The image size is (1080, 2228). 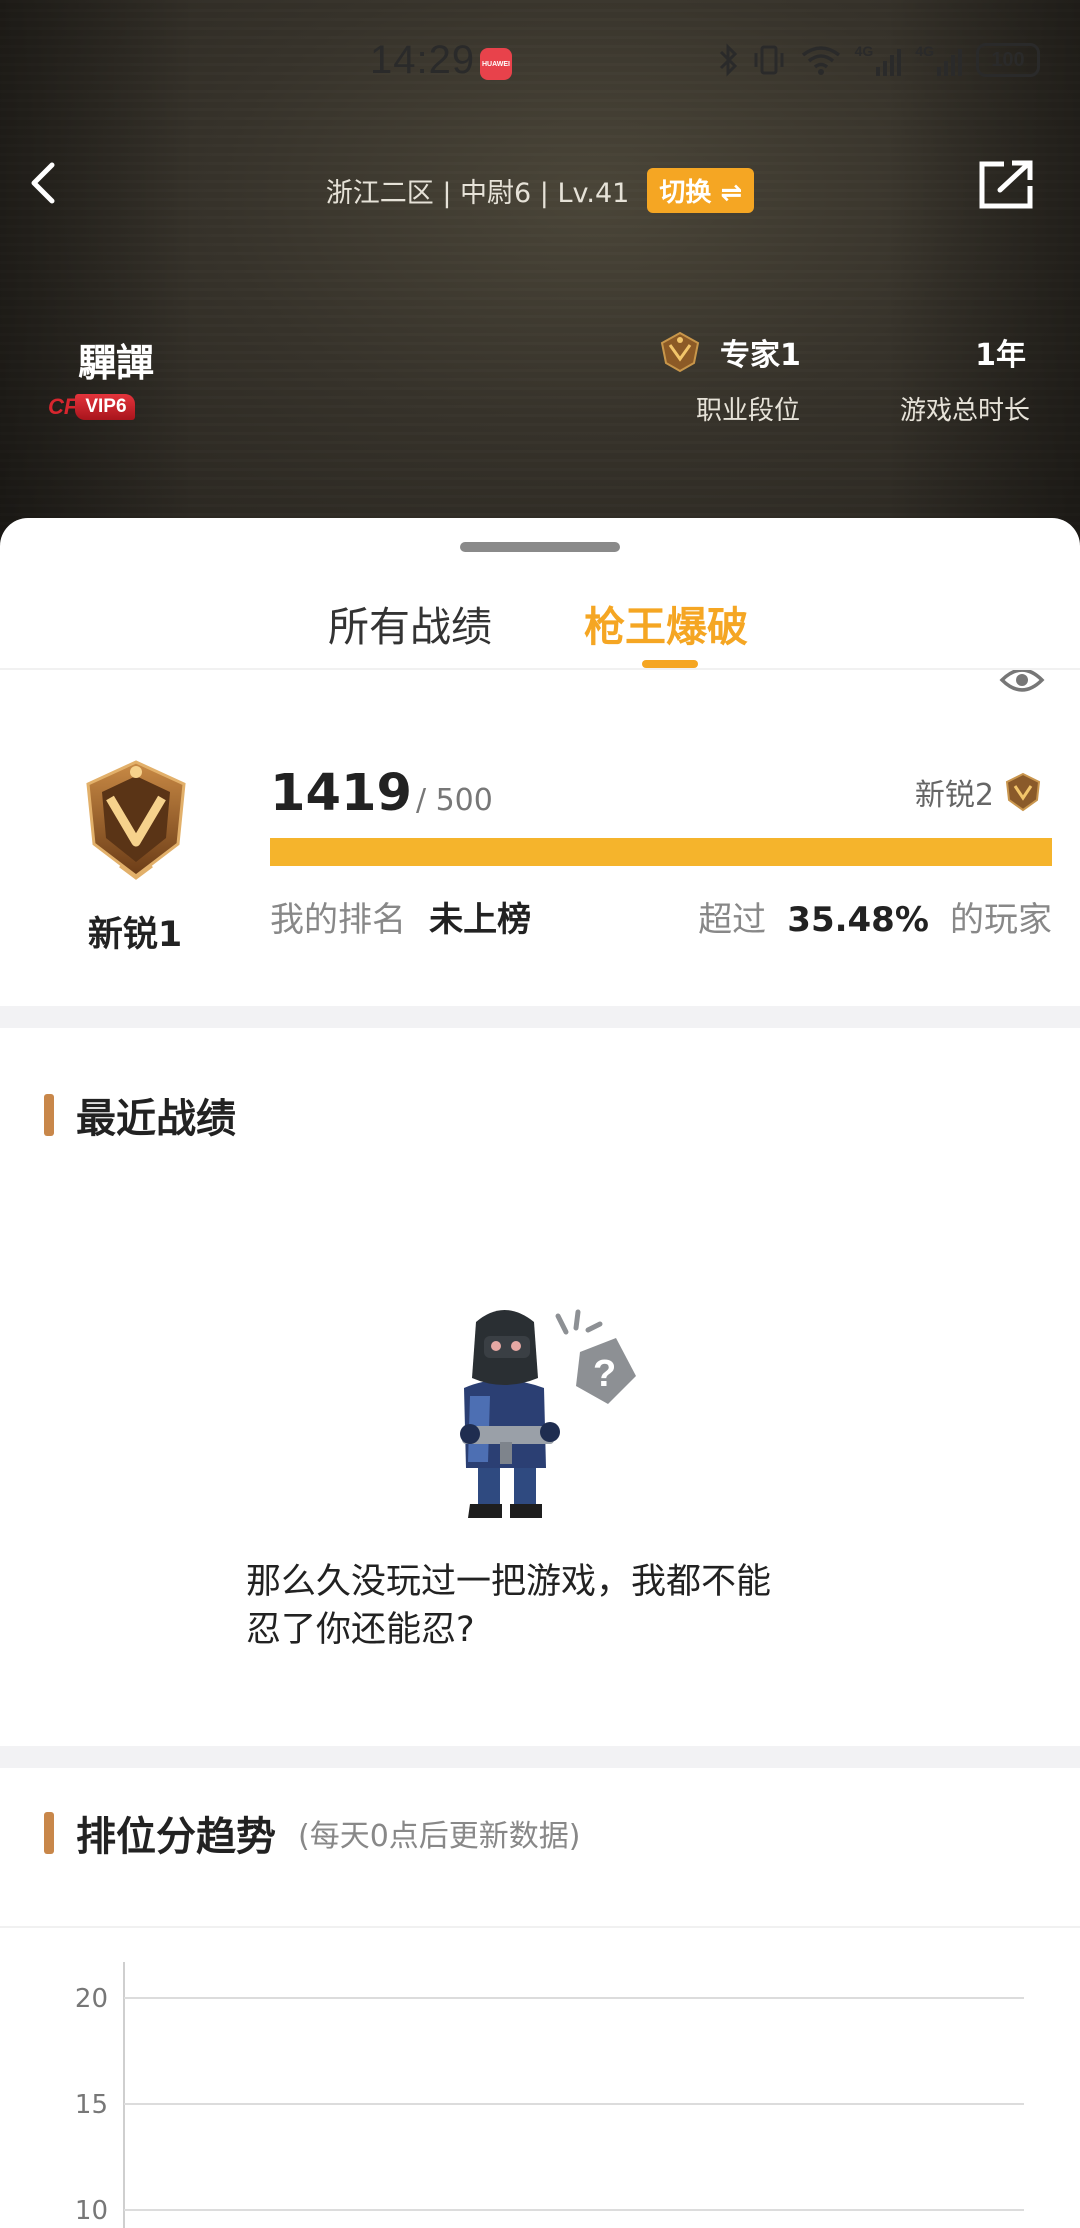 What do you see at coordinates (63, 406) in the screenshot?
I see `cf-logo: CF` at bounding box center [63, 406].